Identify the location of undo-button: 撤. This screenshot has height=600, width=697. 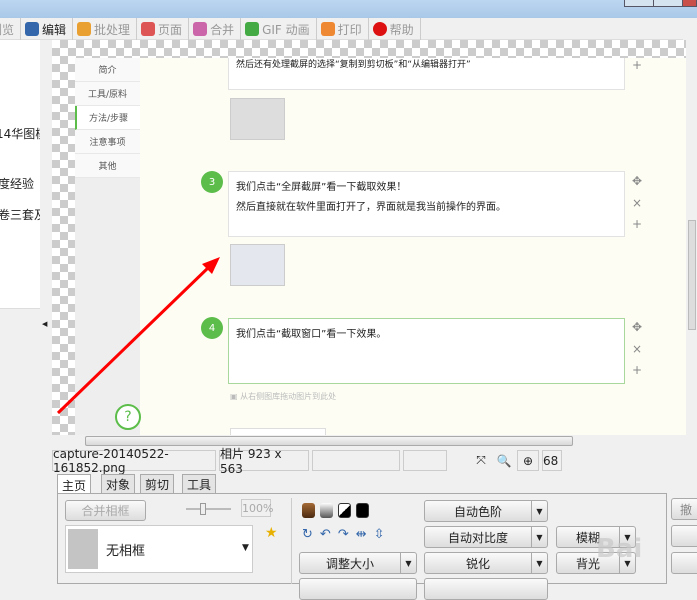
(684, 509).